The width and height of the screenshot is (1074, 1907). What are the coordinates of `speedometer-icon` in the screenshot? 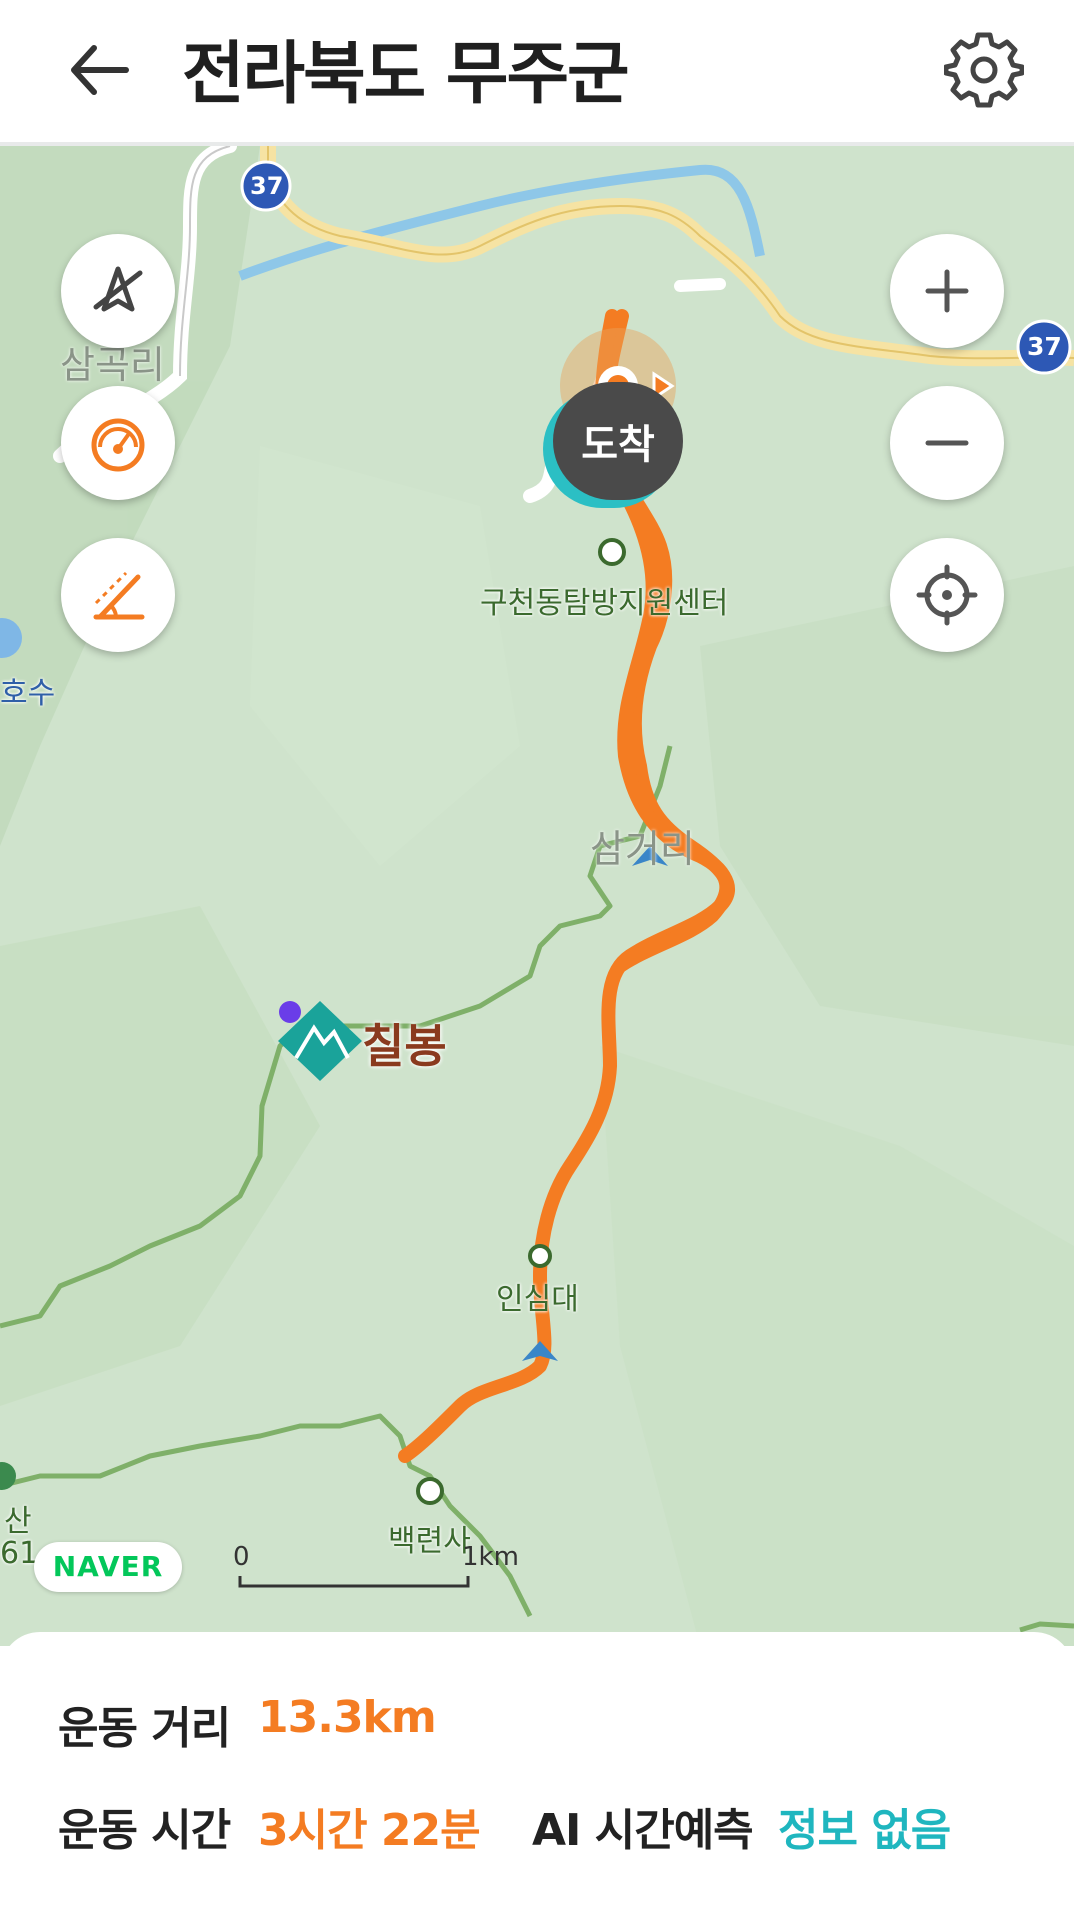 It's located at (118, 445).